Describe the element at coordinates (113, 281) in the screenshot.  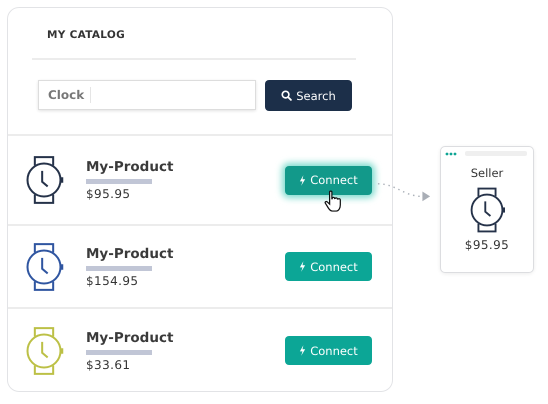
I see `product-price: $154.95` at that location.